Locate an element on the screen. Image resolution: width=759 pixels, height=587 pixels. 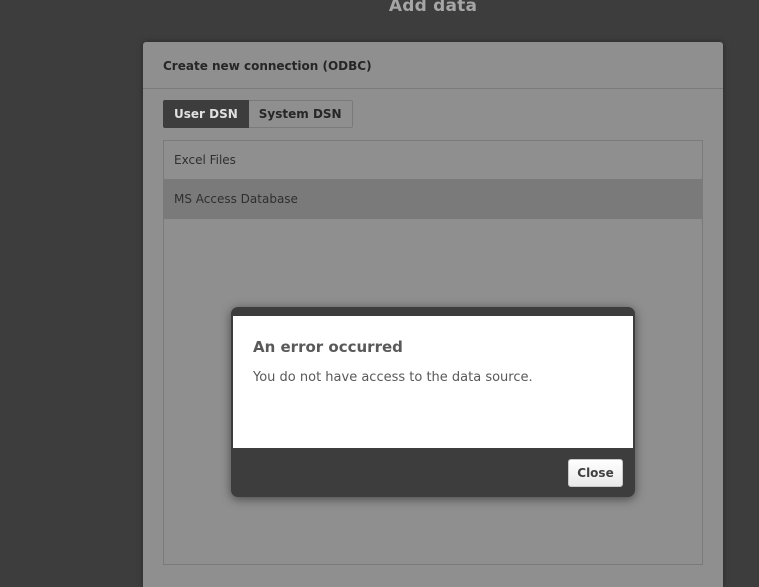
page-heading: Add data is located at coordinates (433, 8).